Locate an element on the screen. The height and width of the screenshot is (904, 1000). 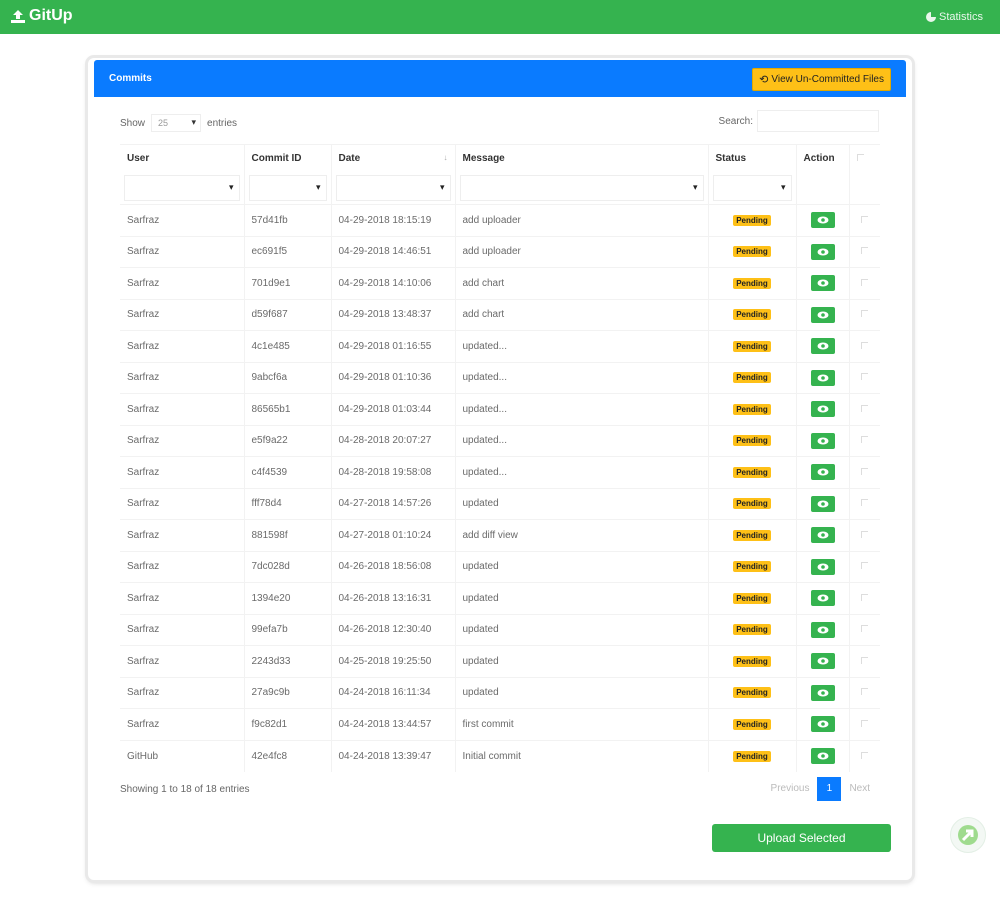
cell-commit-id: 881598f is located at coordinates (287, 535).